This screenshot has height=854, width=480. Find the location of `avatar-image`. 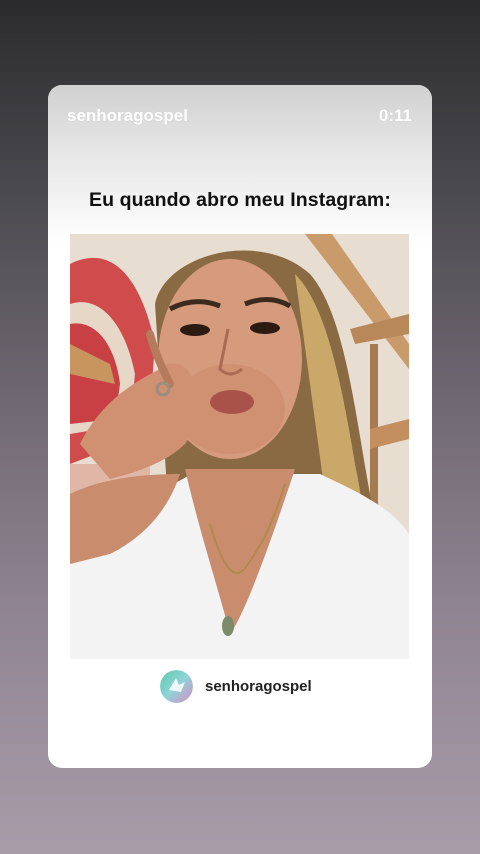

avatar-image is located at coordinates (176, 686).